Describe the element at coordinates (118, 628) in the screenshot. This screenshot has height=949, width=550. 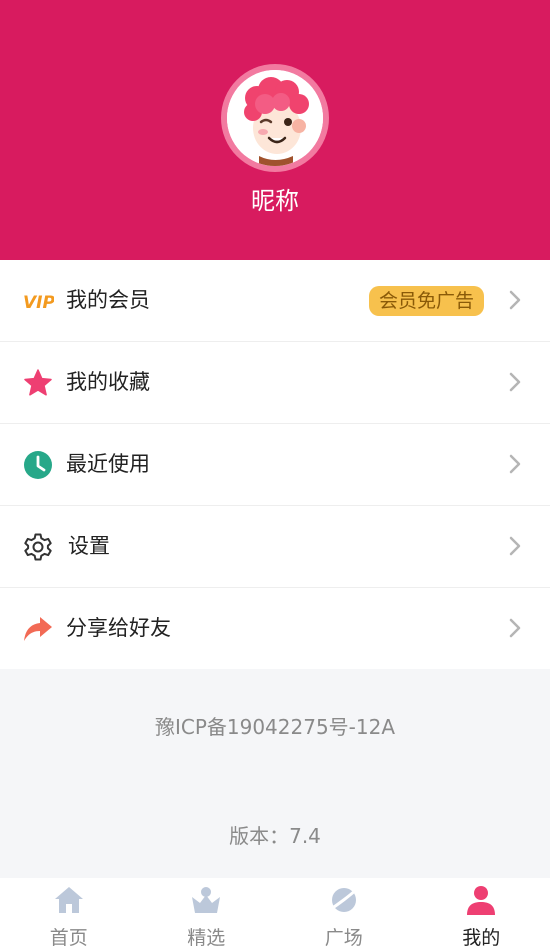
I see `menu-item-label: 分享给好友` at that location.